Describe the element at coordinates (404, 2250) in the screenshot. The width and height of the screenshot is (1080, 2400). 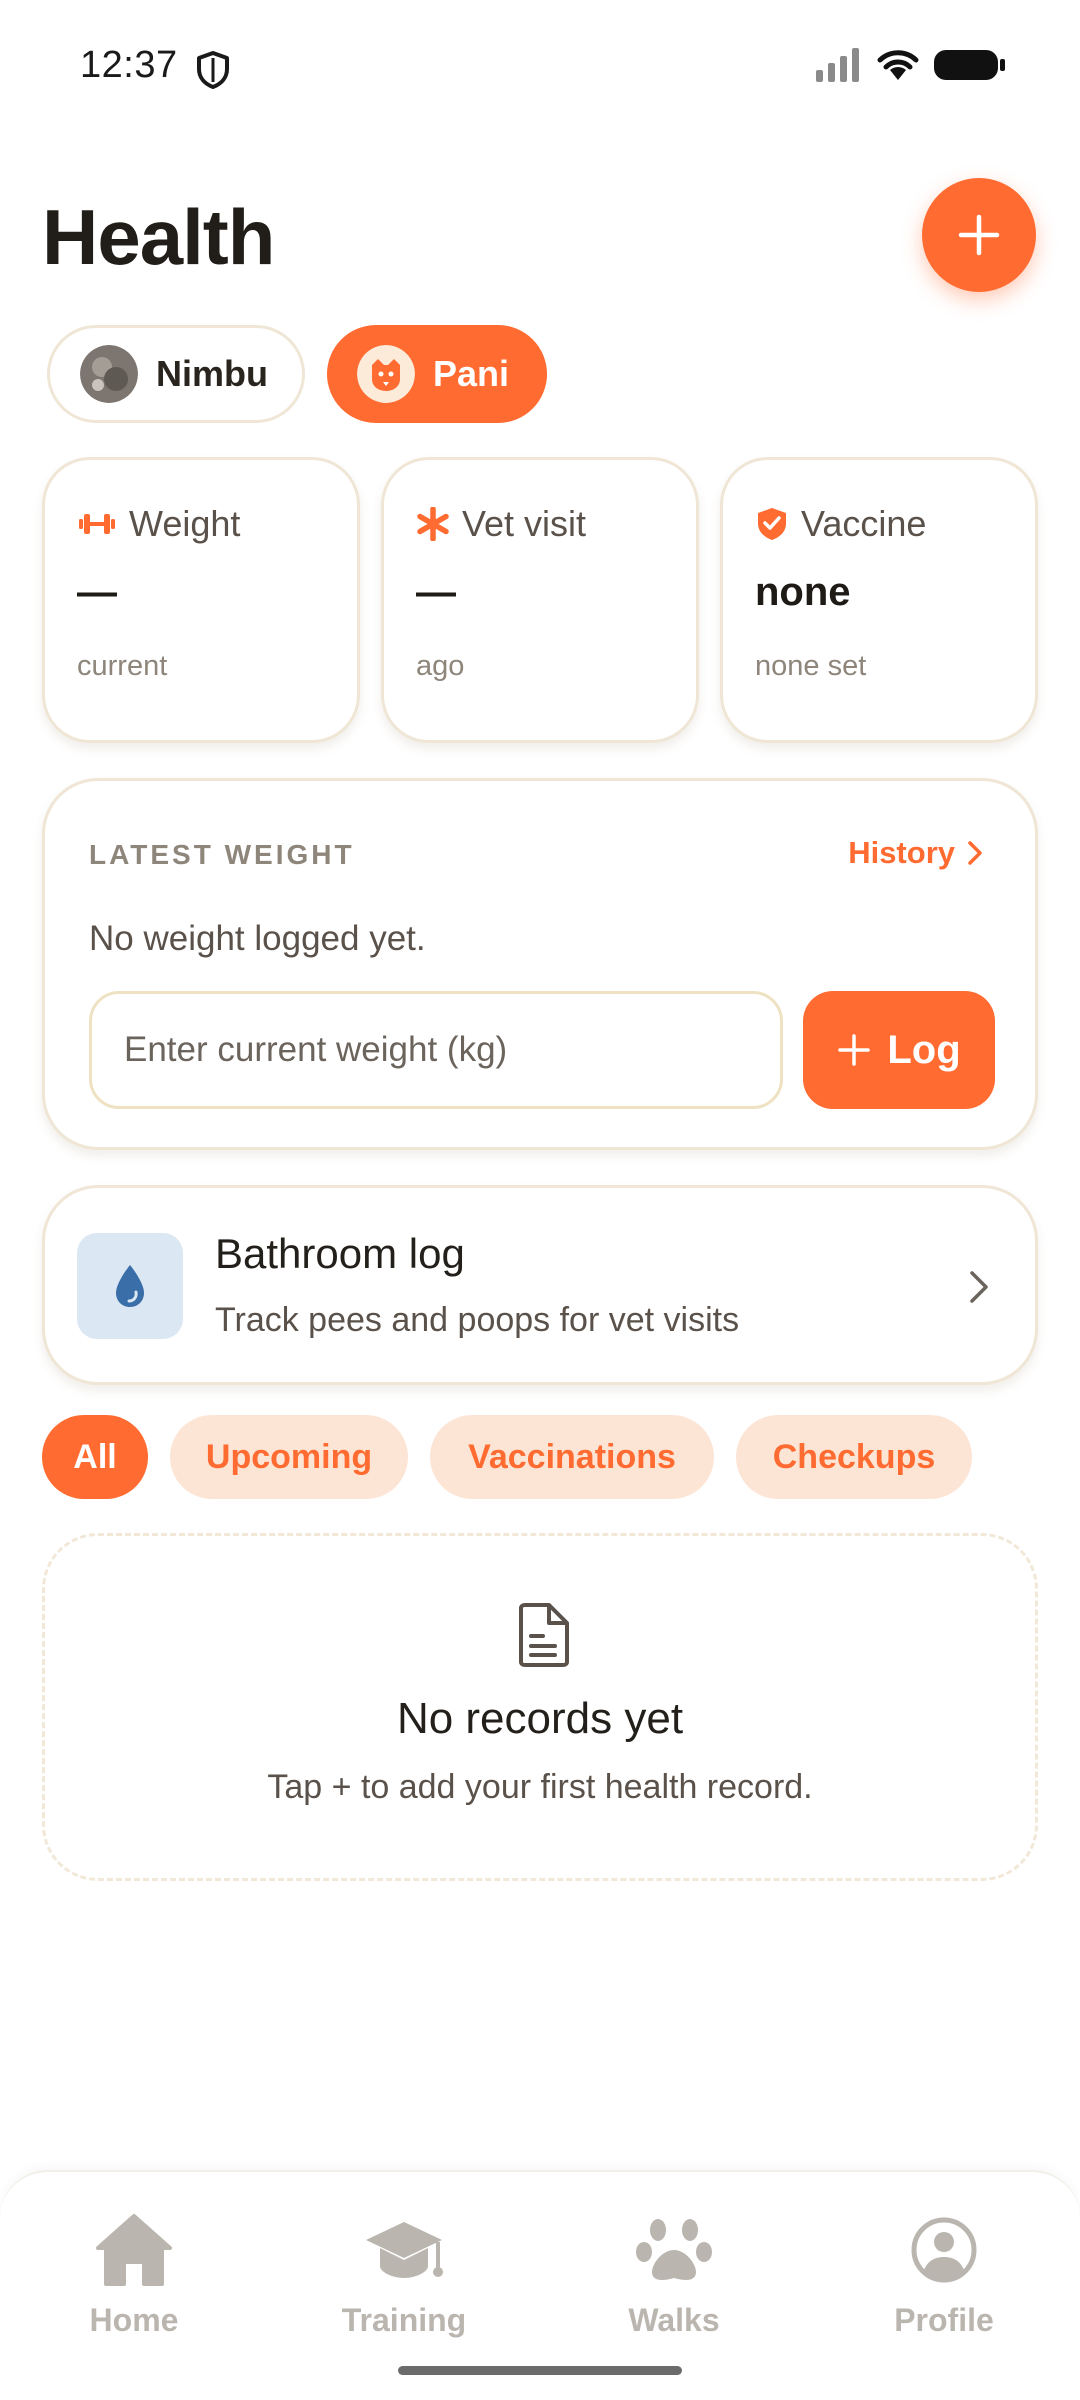
I see `graduation-cap-icon` at that location.